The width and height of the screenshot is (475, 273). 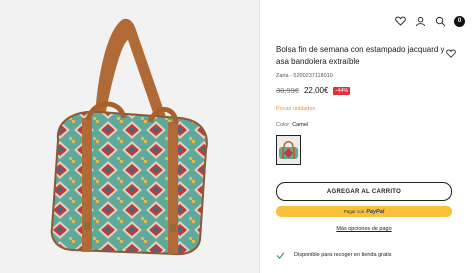 I want to click on search-icon, so click(x=440, y=21).